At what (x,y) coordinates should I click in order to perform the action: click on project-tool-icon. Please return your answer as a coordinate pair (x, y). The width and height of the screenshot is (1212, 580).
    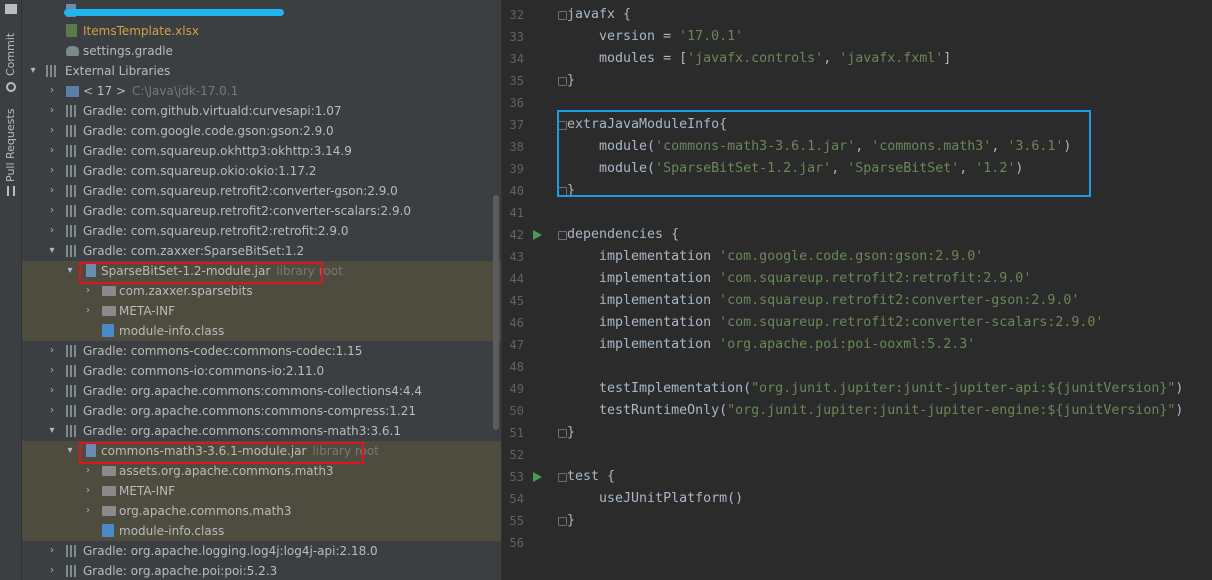
    Looking at the image, I should click on (11, 9).